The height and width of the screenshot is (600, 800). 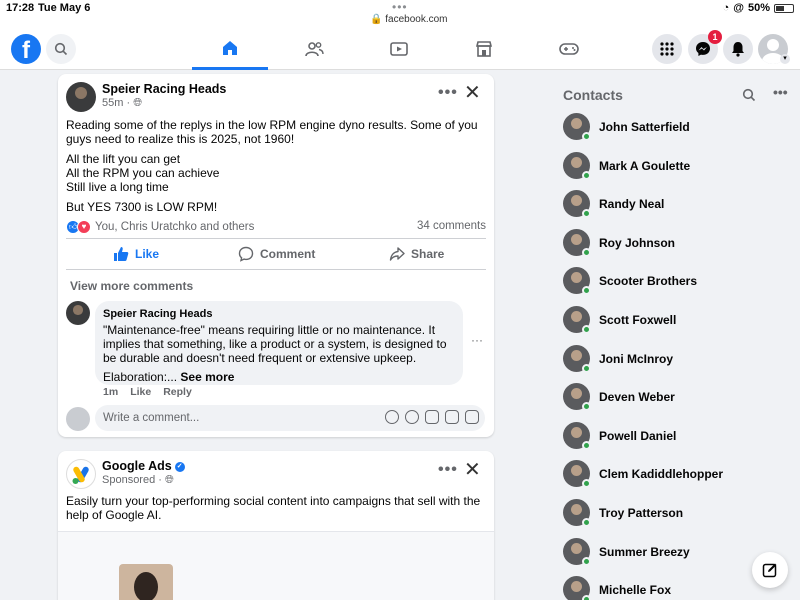 I want to click on contact-item: Scooter Brothers, so click(x=673, y=282).